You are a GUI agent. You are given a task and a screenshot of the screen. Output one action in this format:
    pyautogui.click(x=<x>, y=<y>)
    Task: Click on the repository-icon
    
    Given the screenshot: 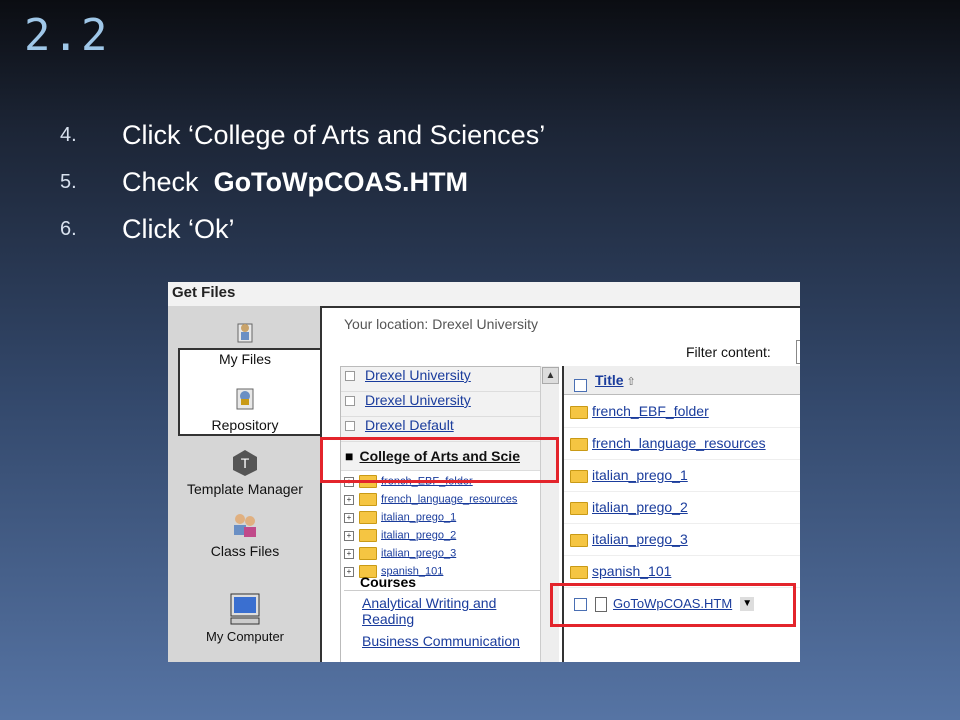 What is the action you would take?
    pyautogui.click(x=245, y=399)
    